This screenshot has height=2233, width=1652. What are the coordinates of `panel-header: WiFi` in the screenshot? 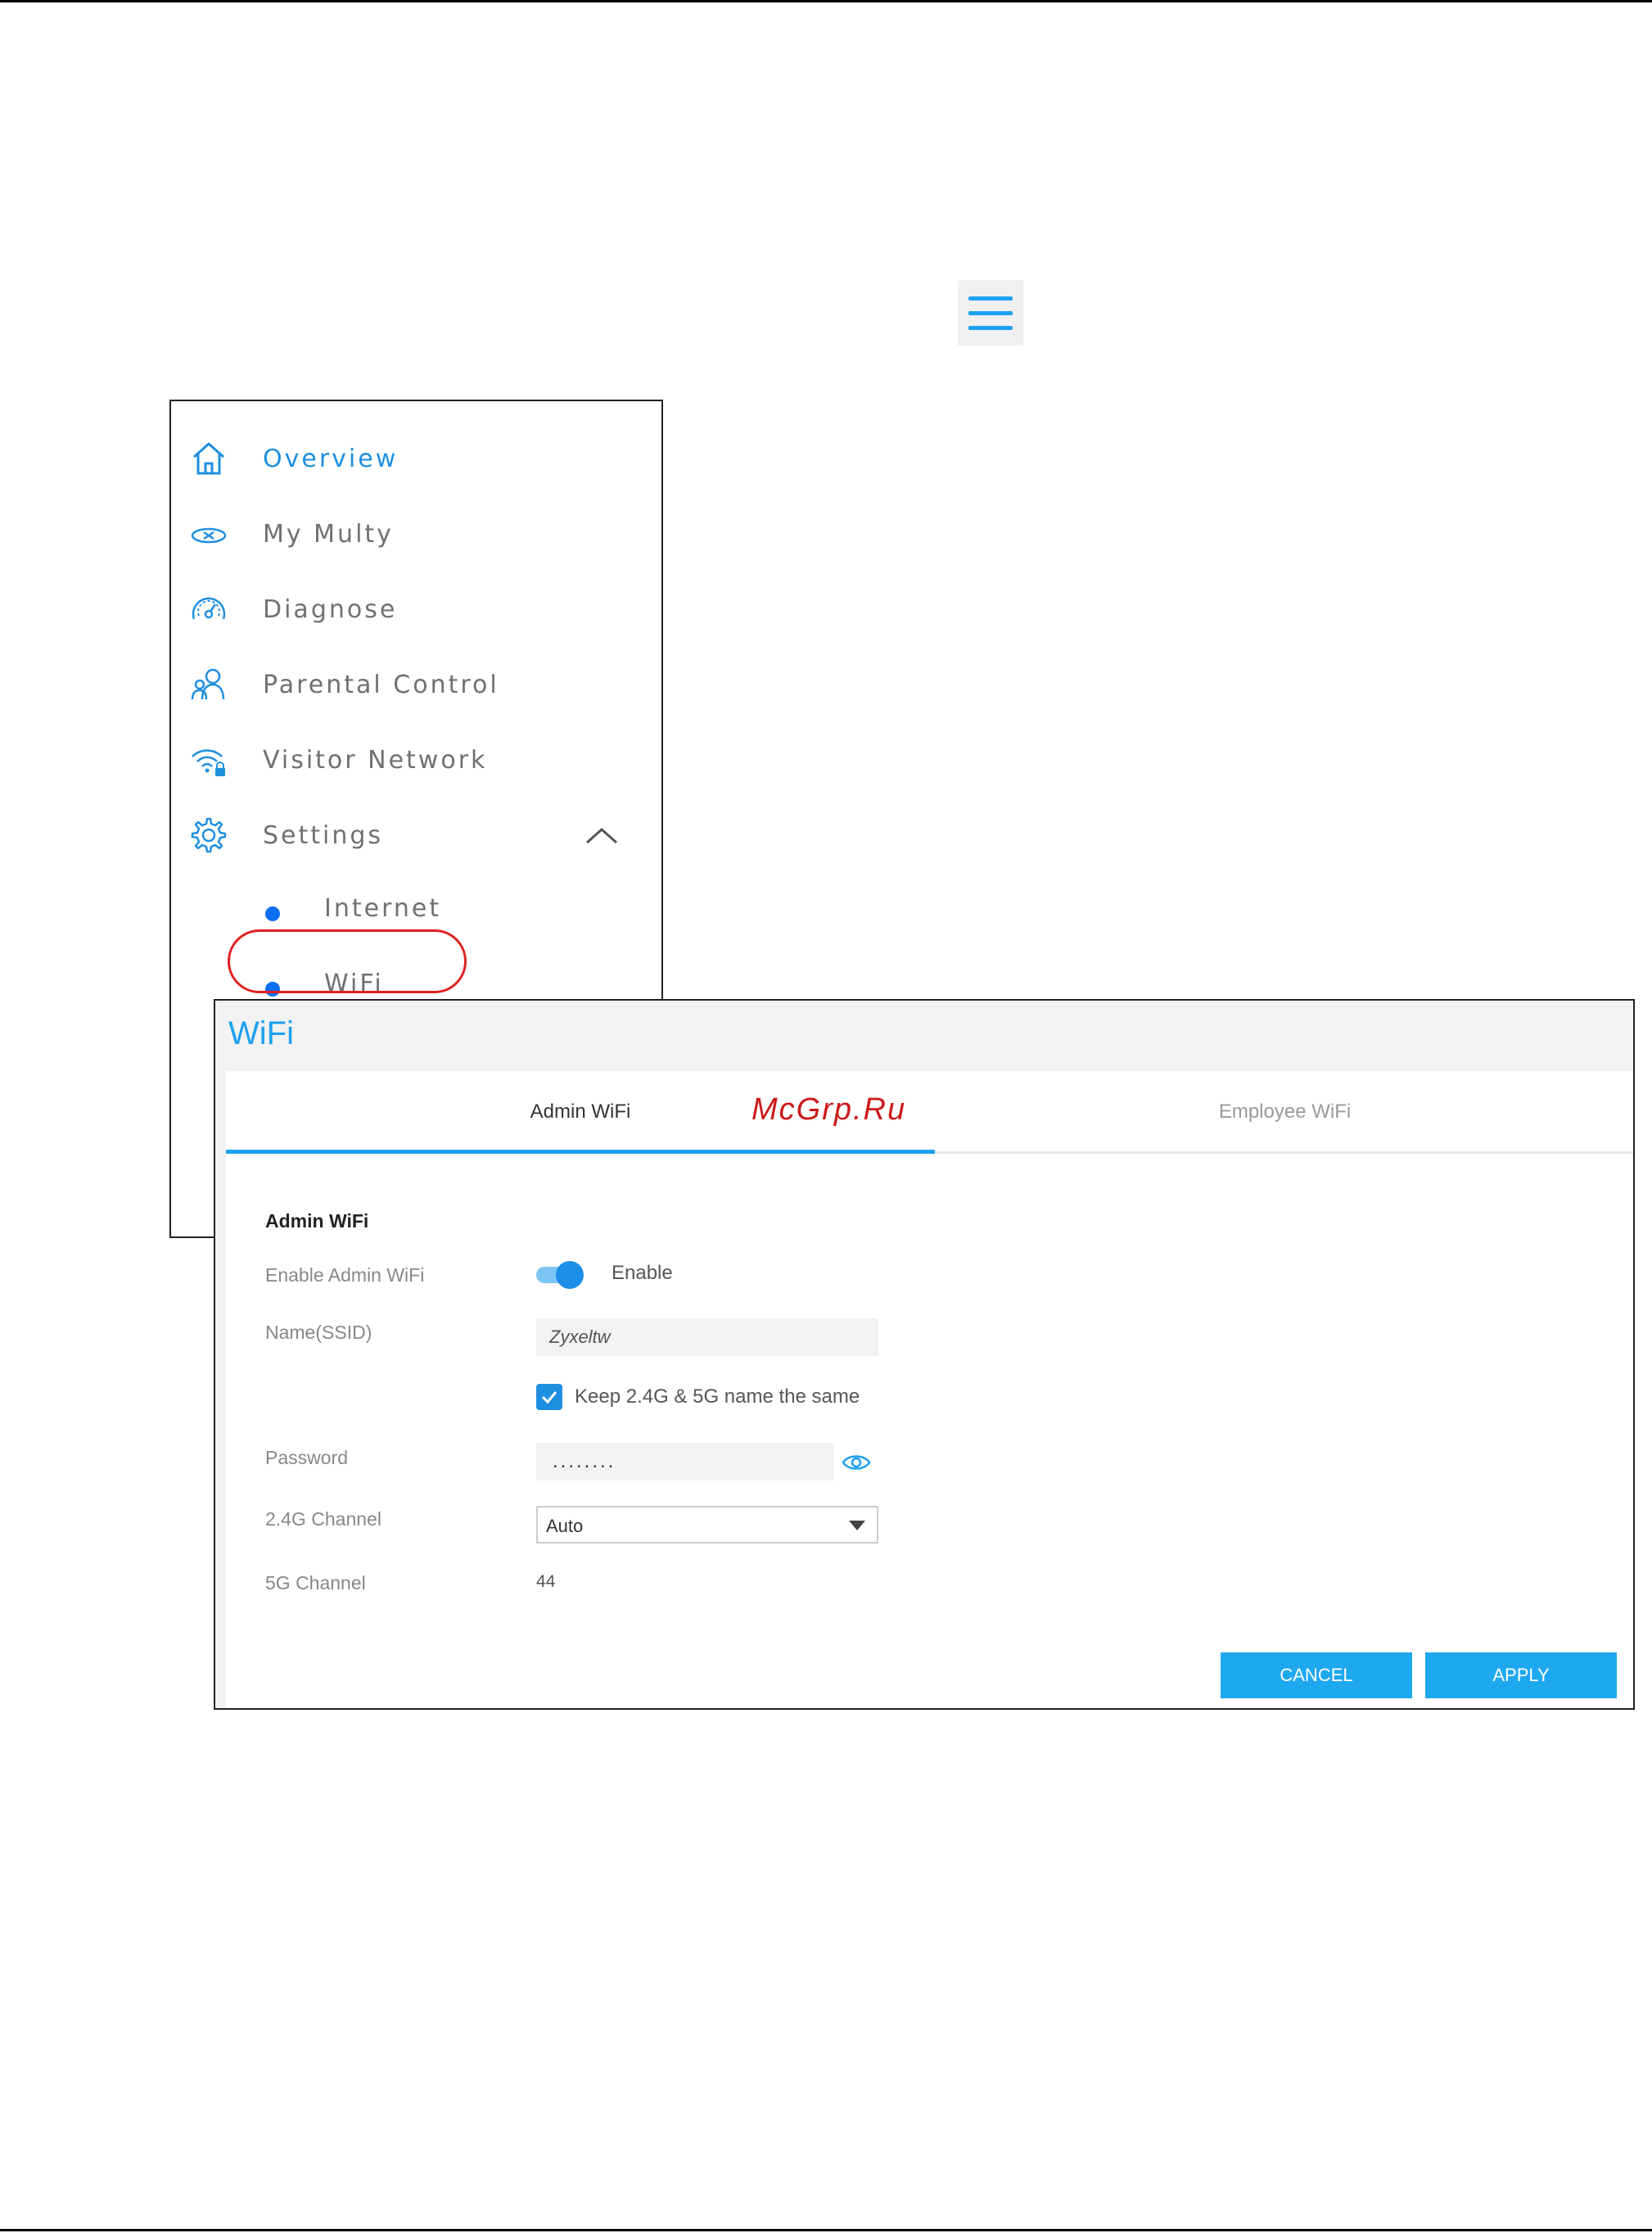 It's located at (924, 1036).